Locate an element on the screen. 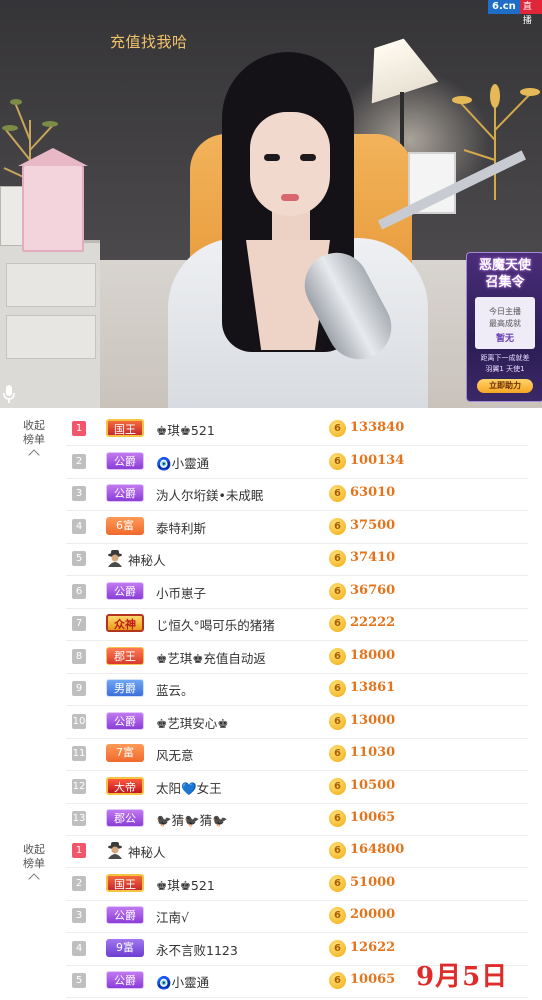 This screenshot has width=542, height=1000. rank-number: 3 is located at coordinates (79, 915).